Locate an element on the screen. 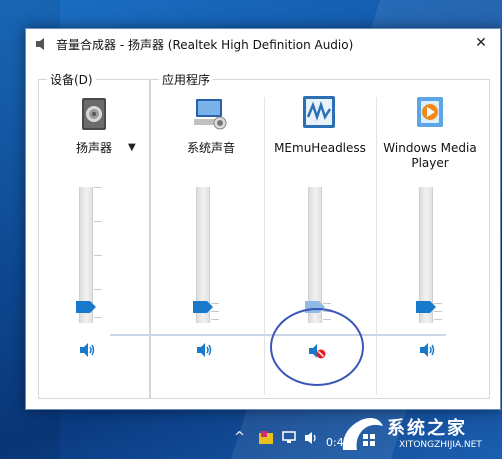 This screenshot has height=459, width=502. tray-app-icon is located at coordinates (266, 438).